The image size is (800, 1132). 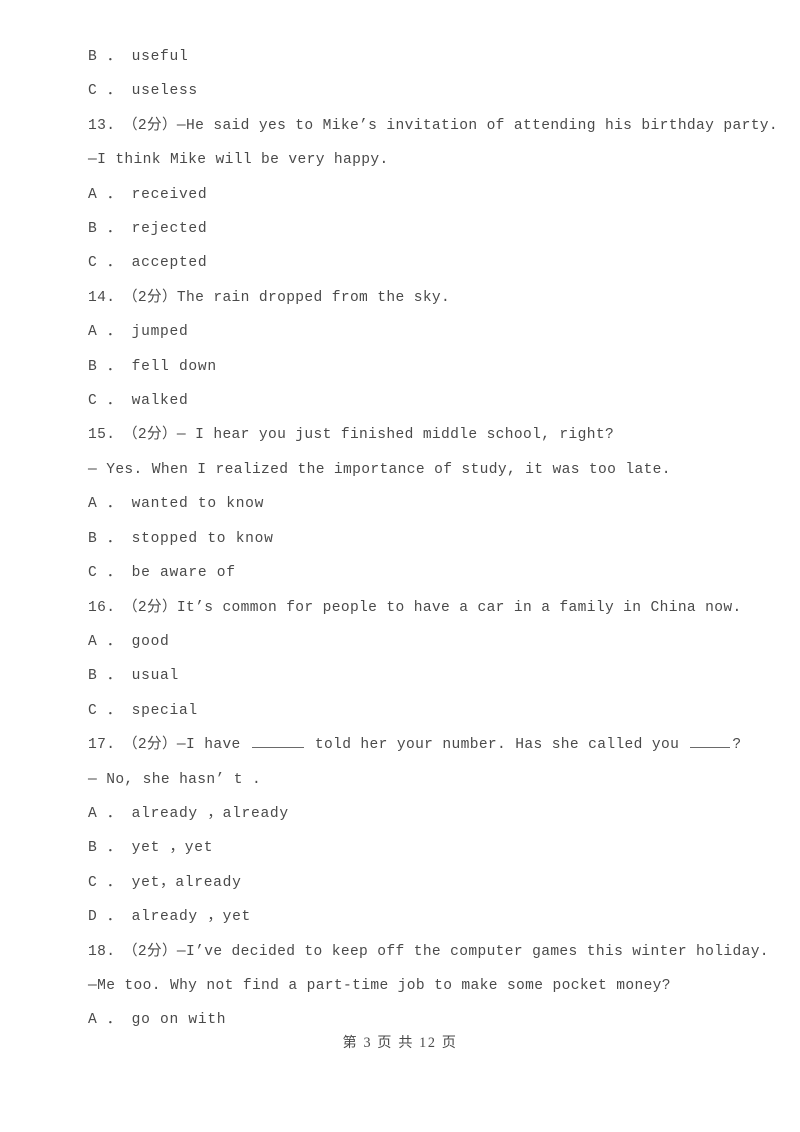 What do you see at coordinates (269, 297) in the screenshot?
I see `question-stem: 14. （2分）The rain dropped from the sky.` at bounding box center [269, 297].